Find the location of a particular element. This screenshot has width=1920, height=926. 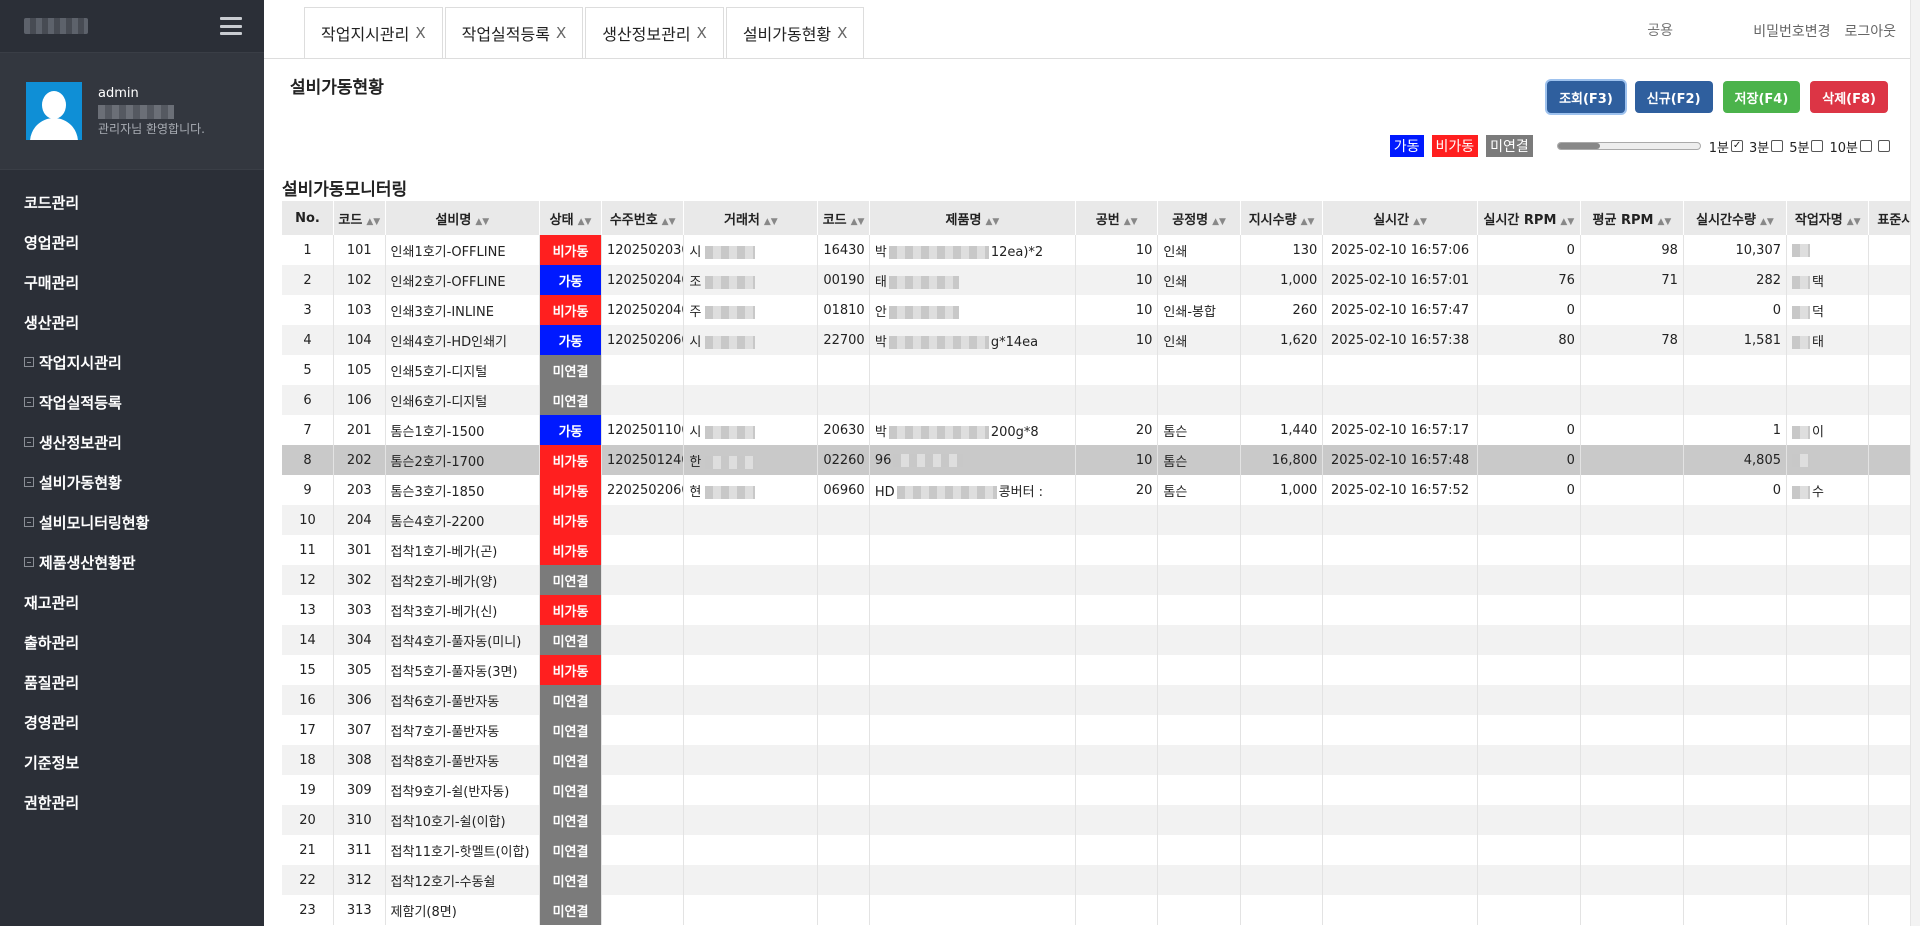

column-header: 실시간 RPM ▲▼ is located at coordinates (1529, 218).